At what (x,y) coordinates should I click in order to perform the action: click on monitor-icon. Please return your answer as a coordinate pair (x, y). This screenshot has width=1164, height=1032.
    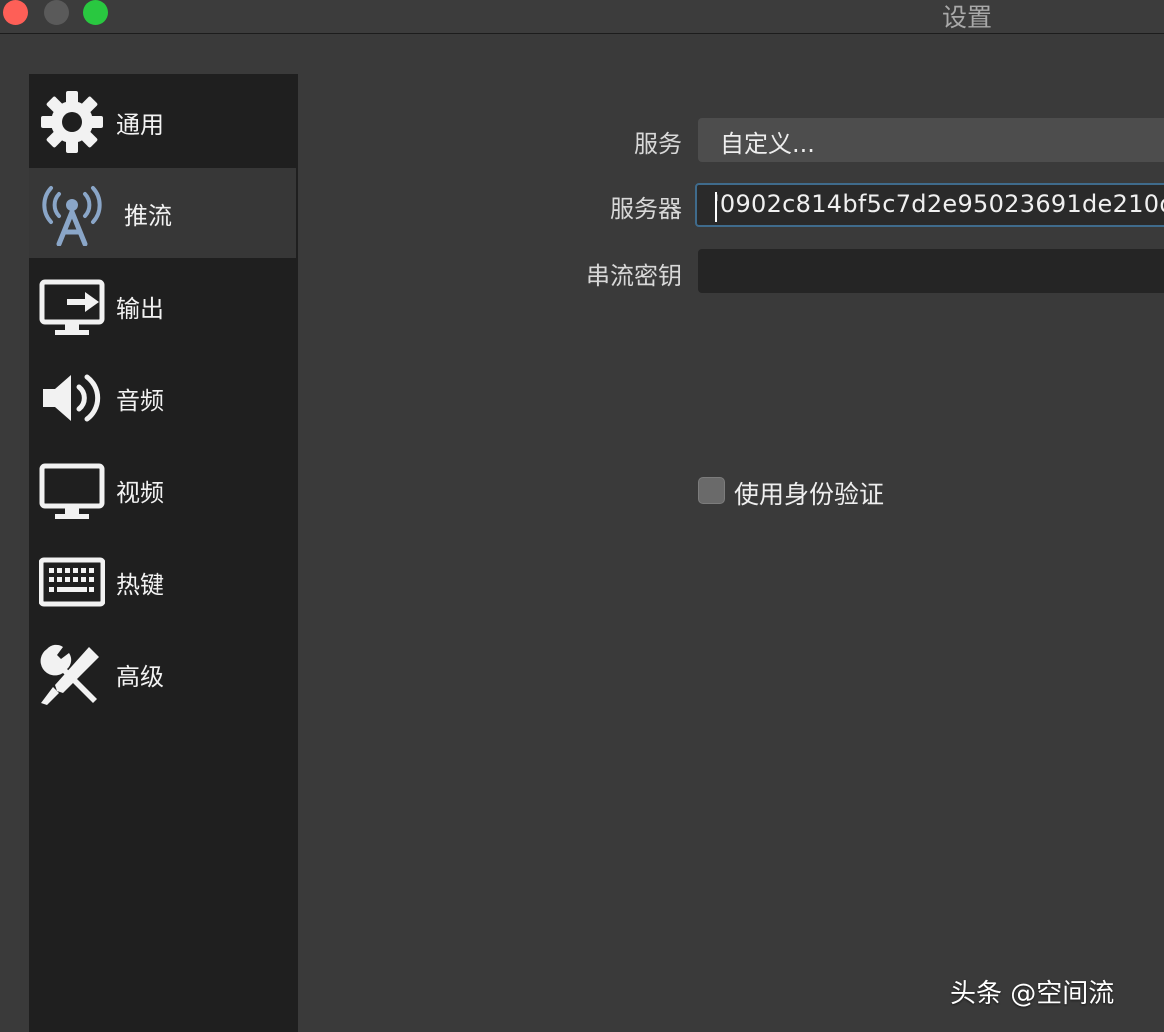
    Looking at the image, I should click on (72, 491).